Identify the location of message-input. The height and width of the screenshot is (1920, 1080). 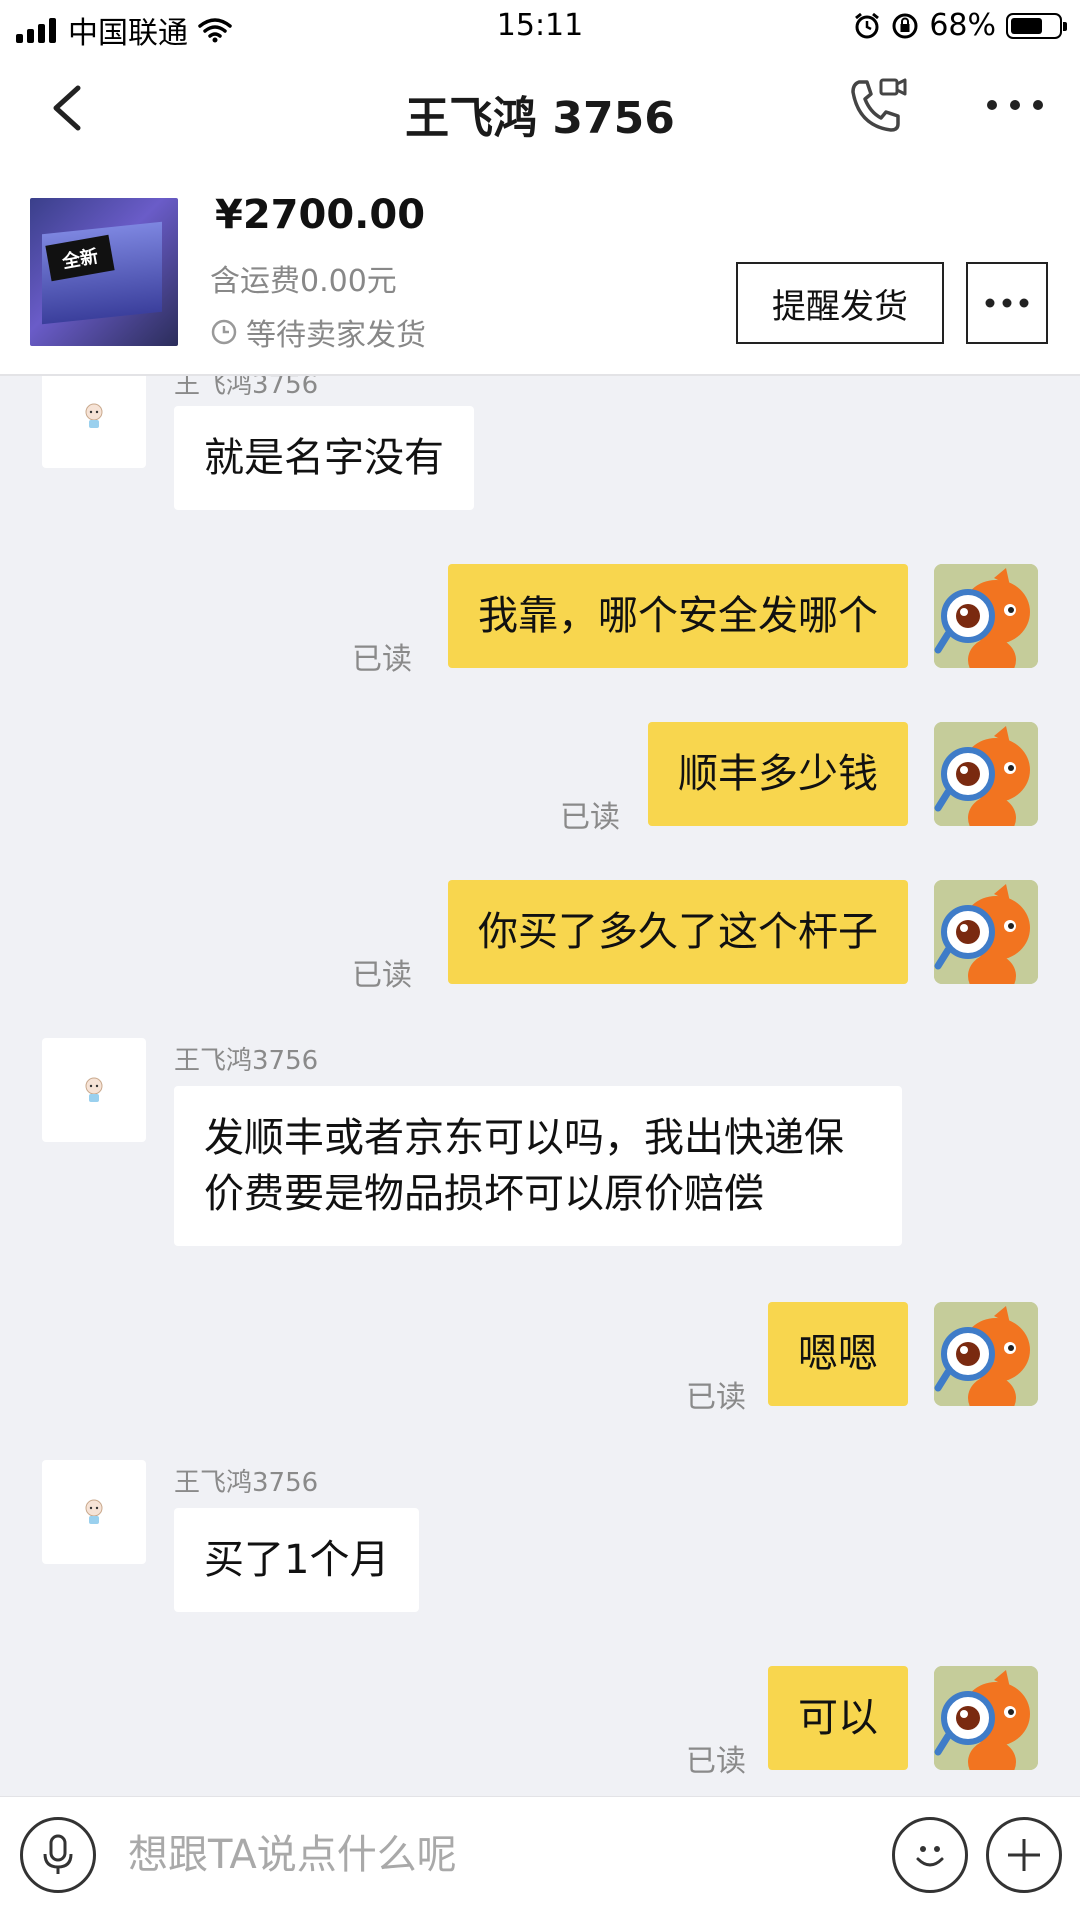
(498, 1855).